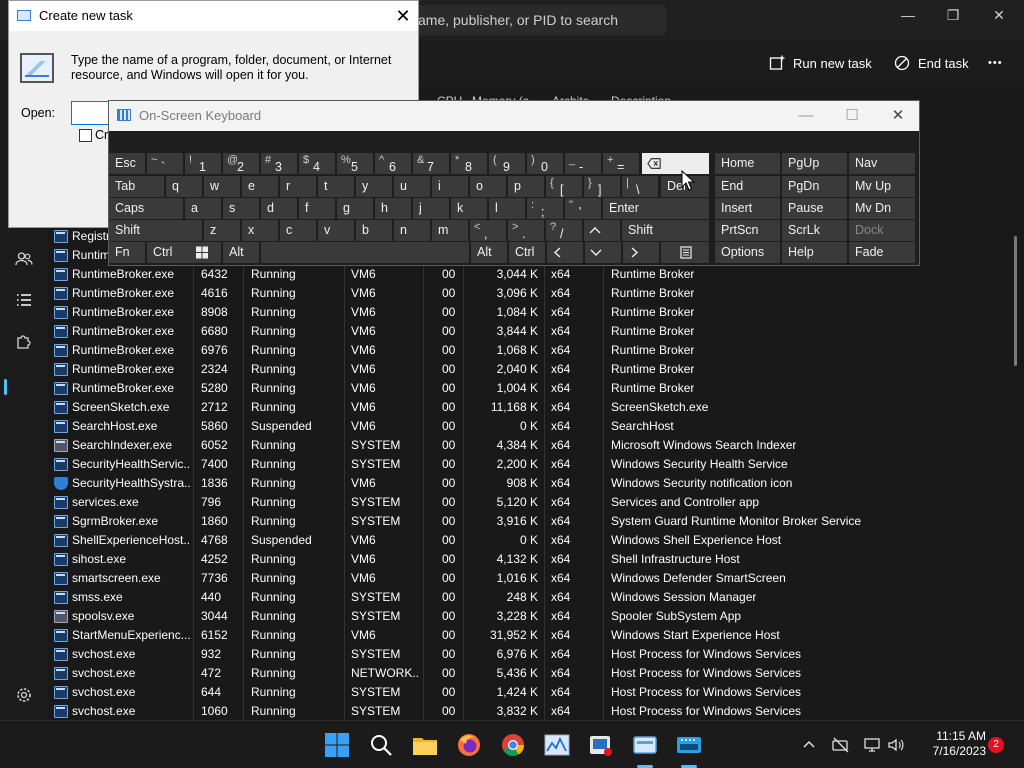 The height and width of the screenshot is (768, 1024). What do you see at coordinates (747, 163) in the screenshot?
I see `key-home: Home` at bounding box center [747, 163].